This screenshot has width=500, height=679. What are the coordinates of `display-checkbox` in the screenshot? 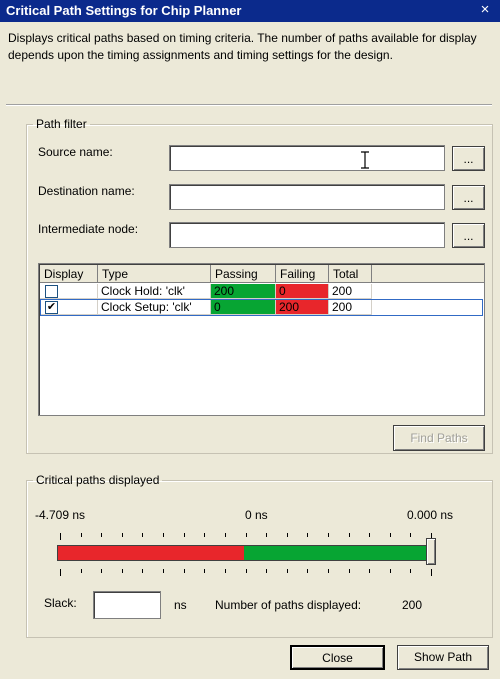 It's located at (51, 291).